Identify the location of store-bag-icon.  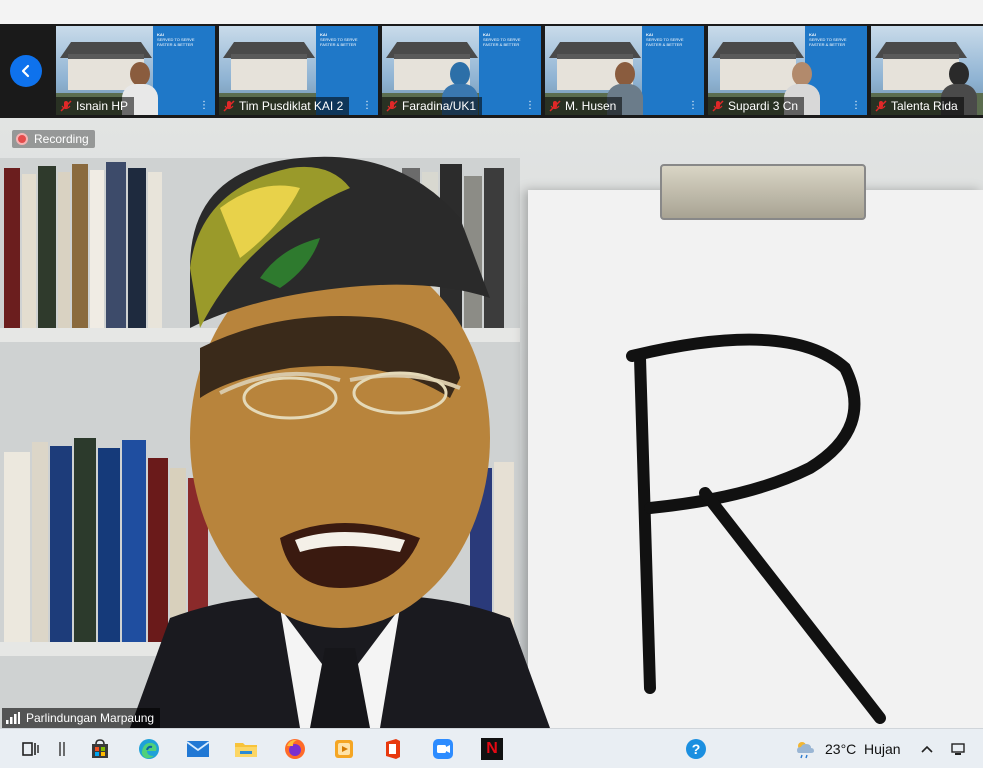
(100, 748).